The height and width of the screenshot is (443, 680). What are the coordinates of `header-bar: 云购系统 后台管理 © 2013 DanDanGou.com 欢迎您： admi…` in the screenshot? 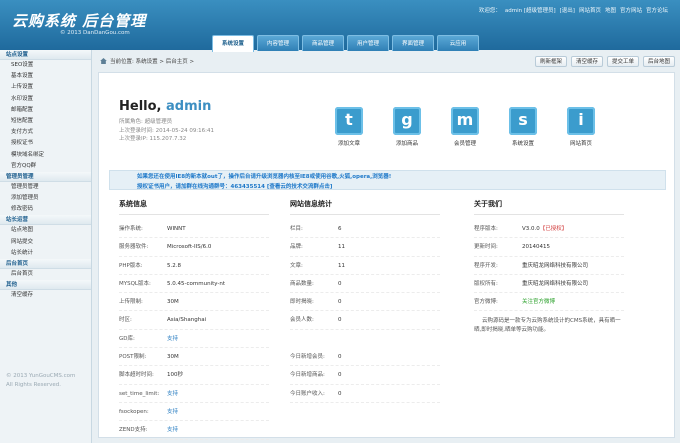 It's located at (340, 26).